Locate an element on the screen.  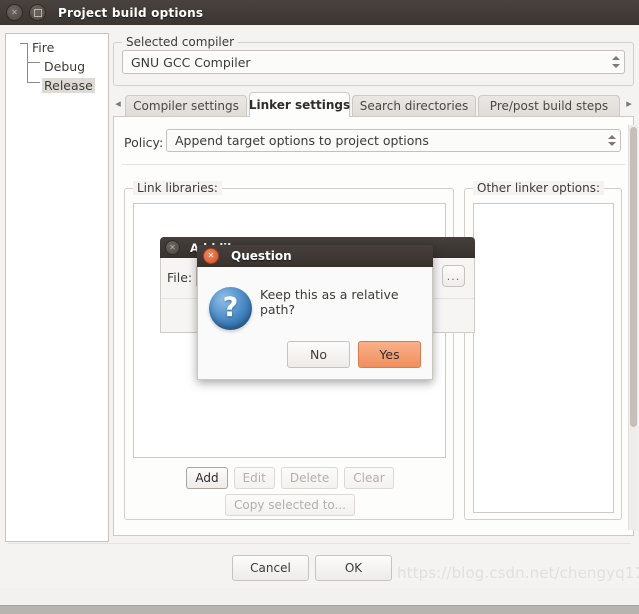
policy-select: Append target options to project options is located at coordinates (393, 140).